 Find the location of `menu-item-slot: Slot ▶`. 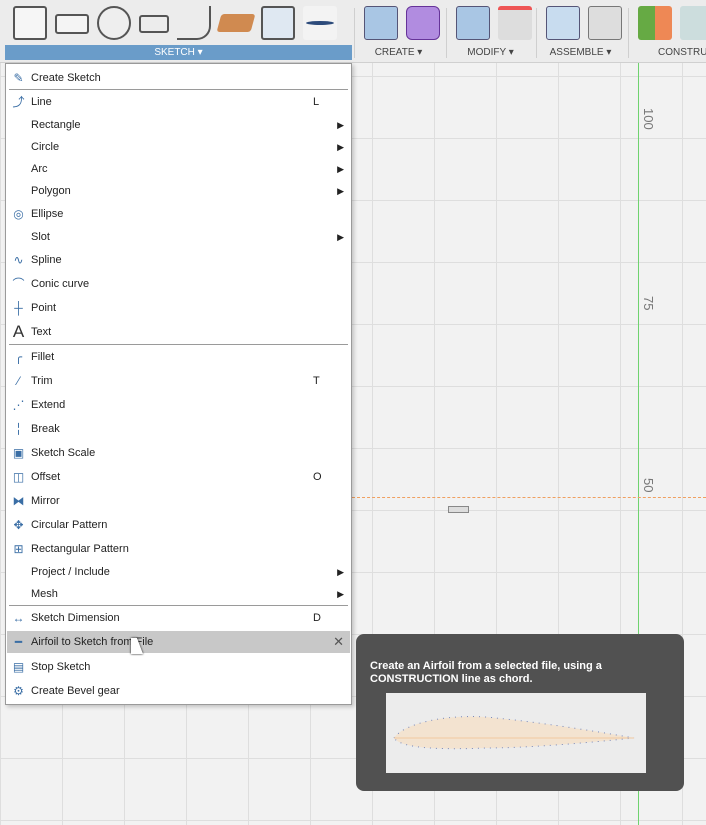

menu-item-slot: Slot ▶ is located at coordinates (178, 237).